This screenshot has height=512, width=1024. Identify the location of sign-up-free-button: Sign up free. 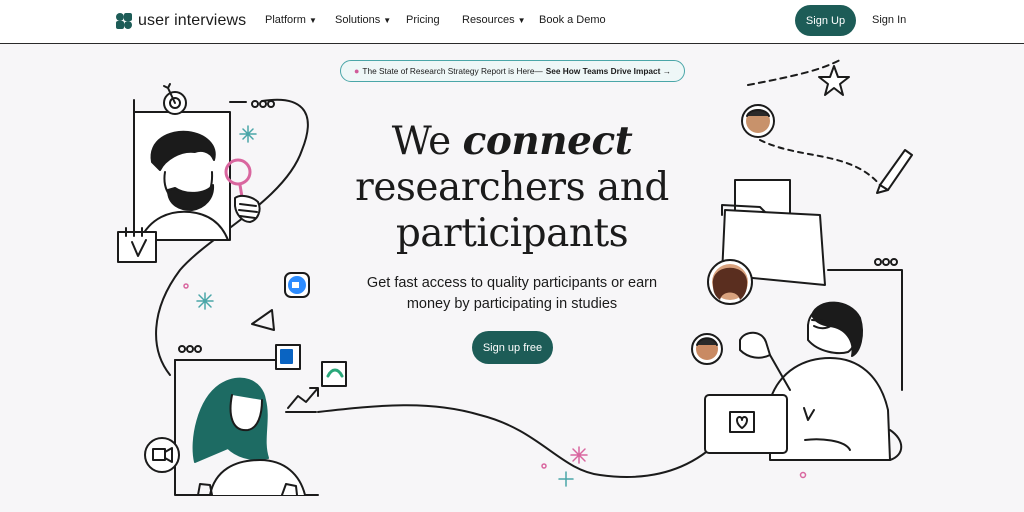
(512, 347).